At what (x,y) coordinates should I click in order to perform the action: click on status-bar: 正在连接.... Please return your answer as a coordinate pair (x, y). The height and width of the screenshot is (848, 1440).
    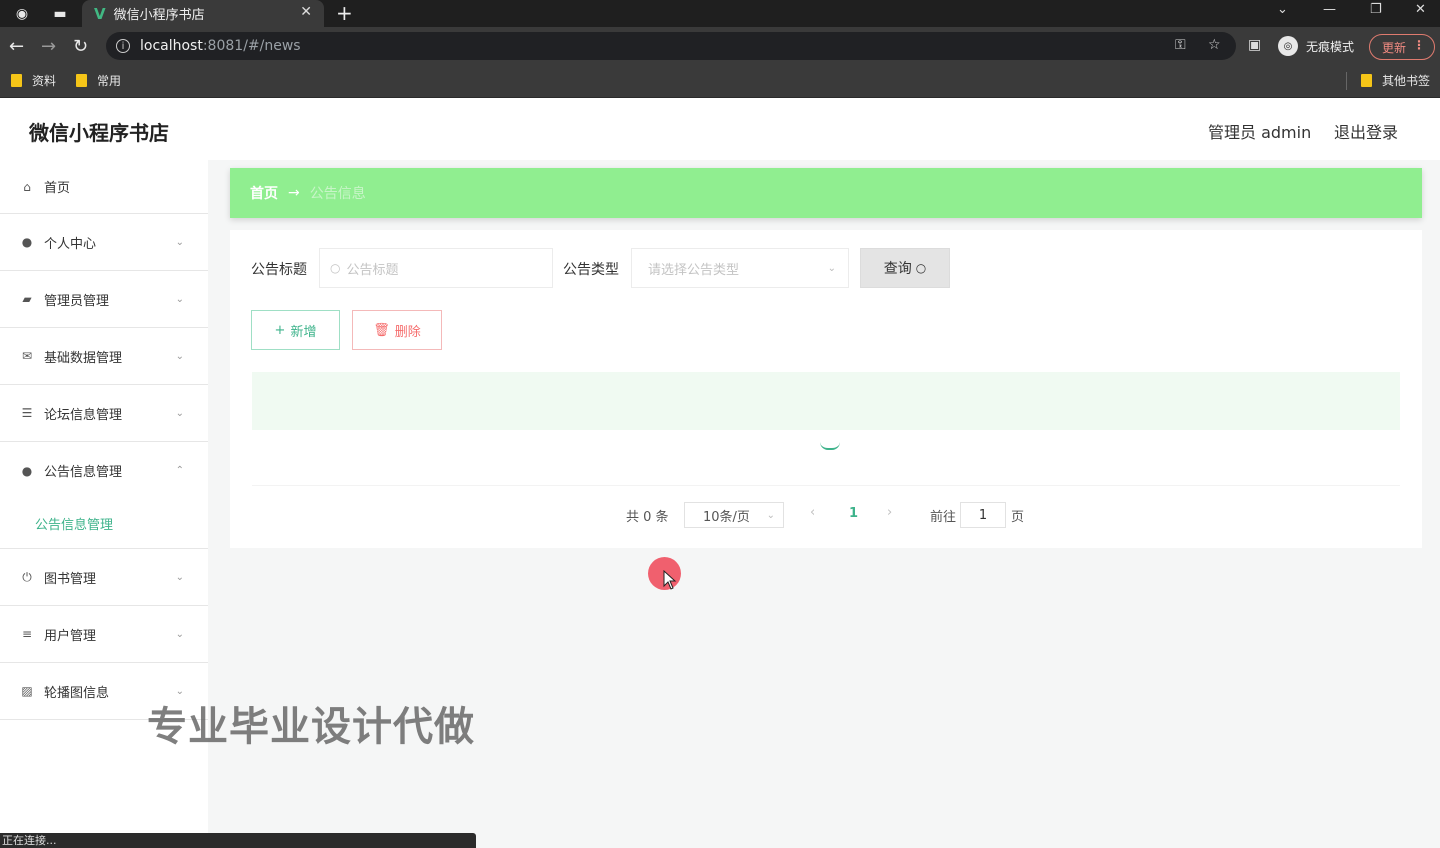
    Looking at the image, I should click on (238, 840).